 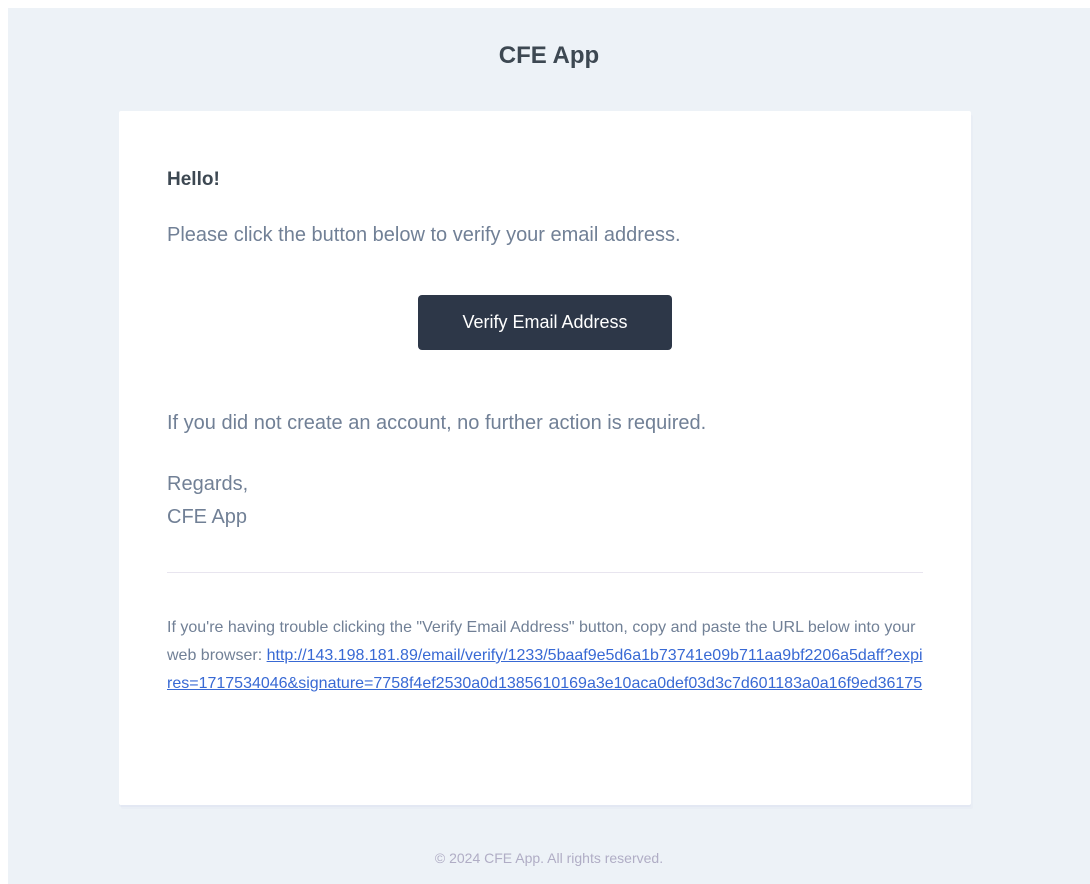 What do you see at coordinates (208, 484) in the screenshot?
I see `regards-text: Regards,` at bounding box center [208, 484].